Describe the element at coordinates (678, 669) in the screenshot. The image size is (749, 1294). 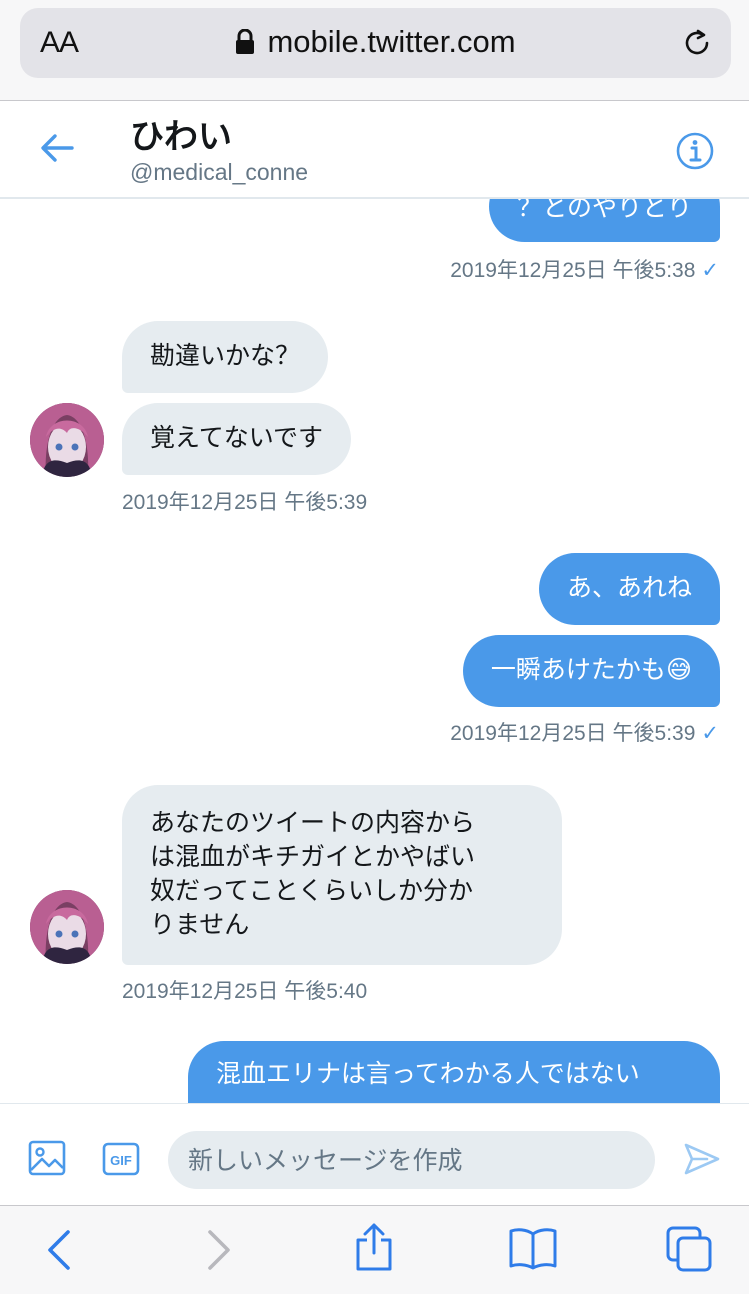
I see `grinning-sweat-emoji-icon: 😅` at that location.